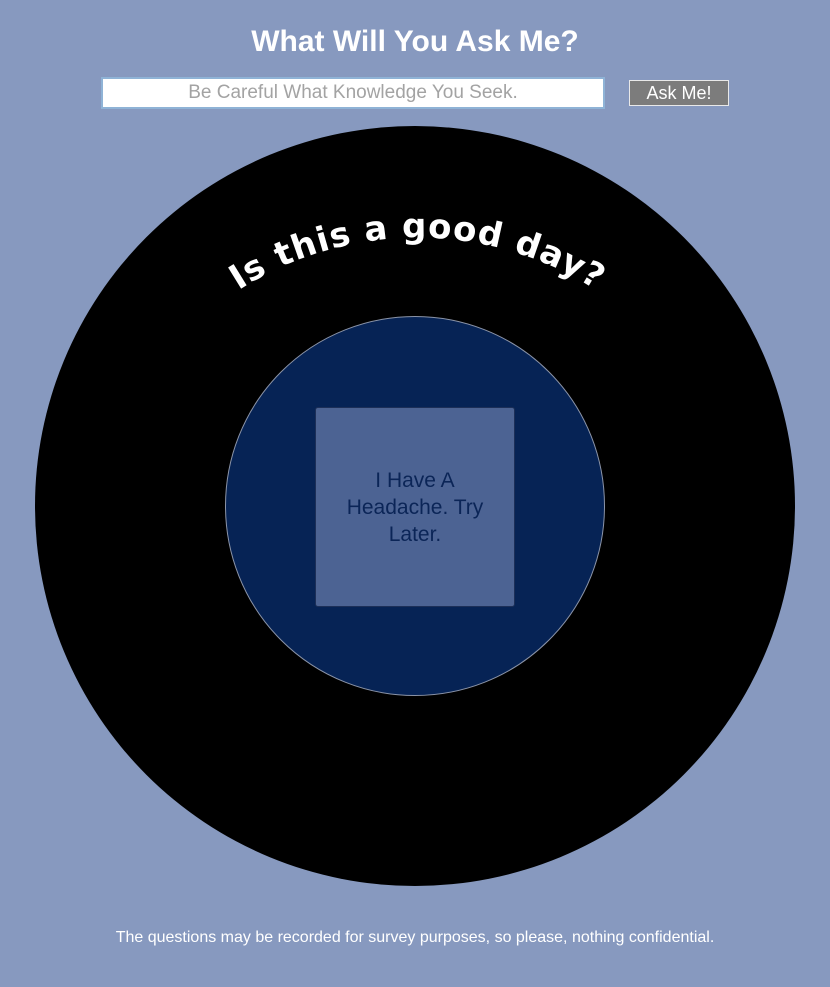  Describe the element at coordinates (353, 93) in the screenshot. I see `question-input` at that location.